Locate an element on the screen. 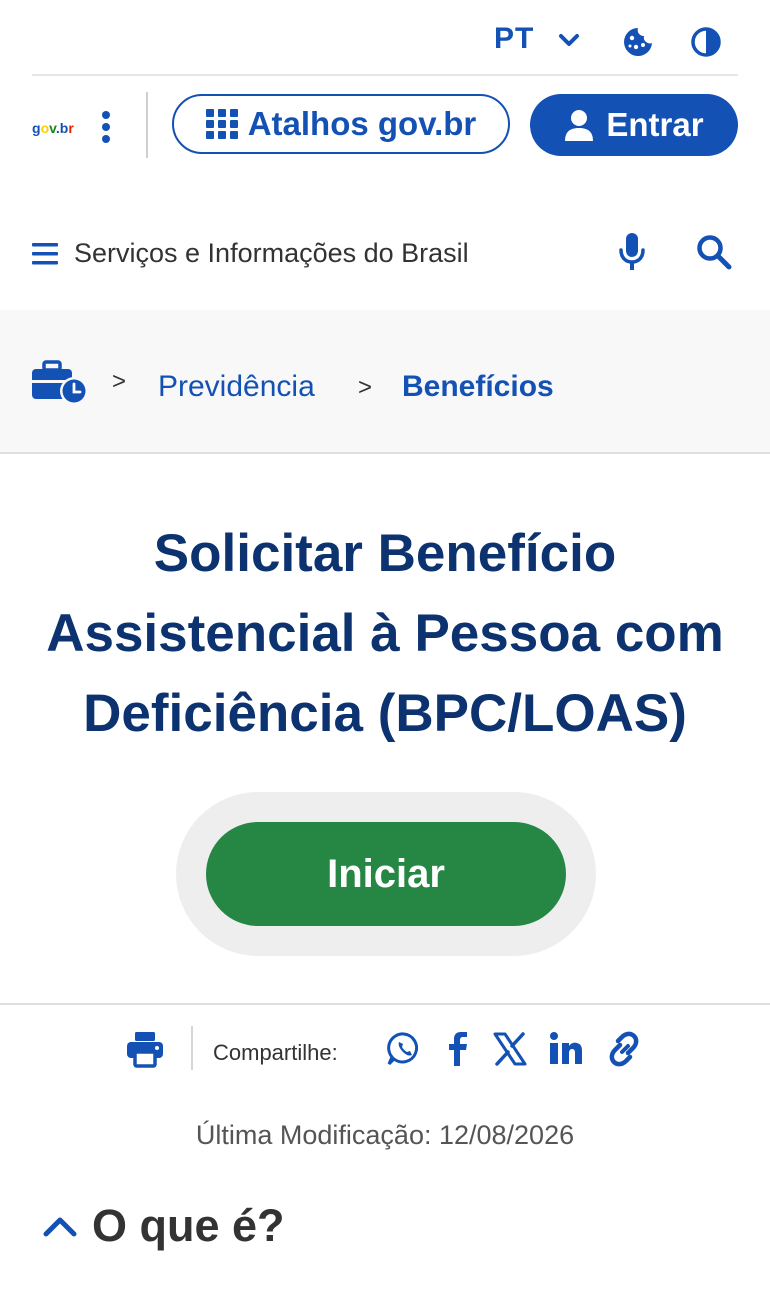 Image resolution: width=770 pixels, height=1300 pixels. site-title: Serviços e Informações do Brasil is located at coordinates (271, 253).